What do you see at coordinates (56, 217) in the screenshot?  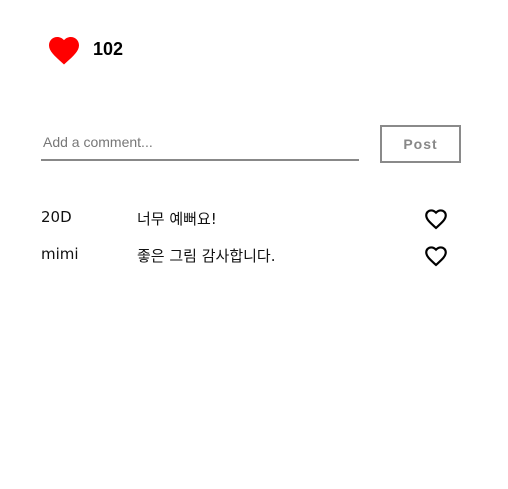 I see `comment-username: 20D` at bounding box center [56, 217].